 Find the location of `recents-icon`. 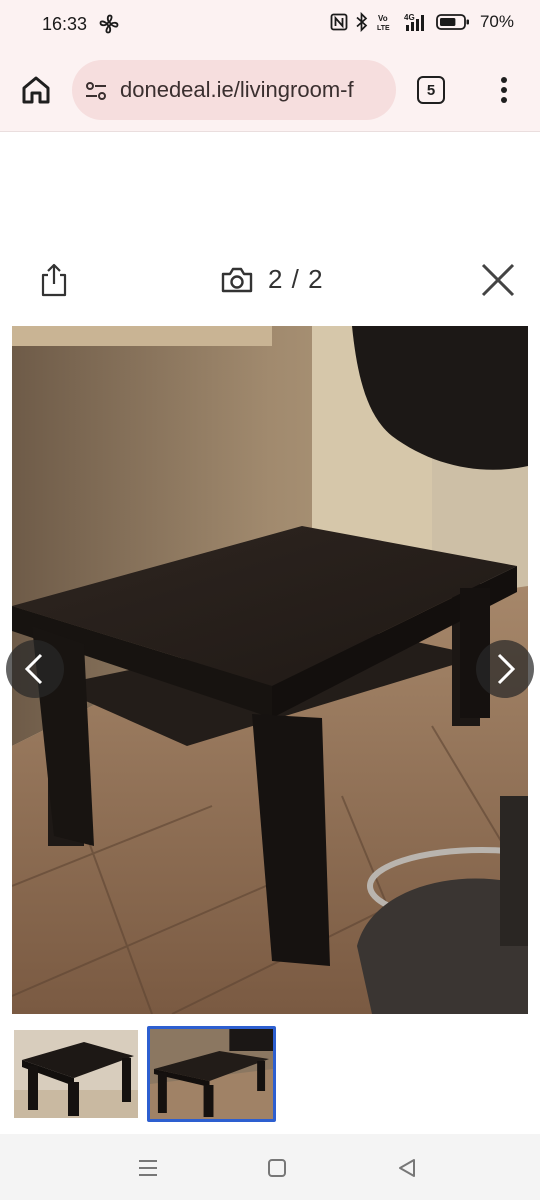

recents-icon is located at coordinates (148, 1168).